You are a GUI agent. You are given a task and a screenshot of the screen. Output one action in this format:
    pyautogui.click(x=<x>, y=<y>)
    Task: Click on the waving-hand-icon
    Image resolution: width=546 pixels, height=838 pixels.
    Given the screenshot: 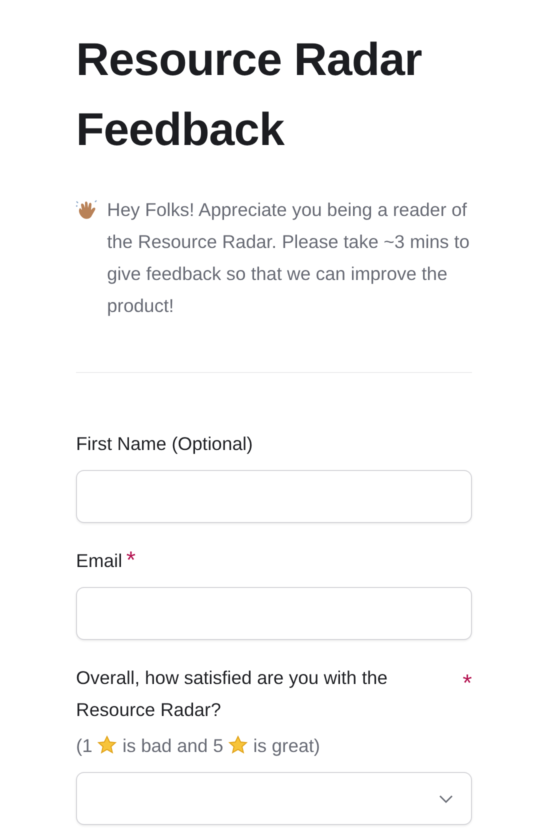 What is the action you would take?
    pyautogui.click(x=87, y=210)
    